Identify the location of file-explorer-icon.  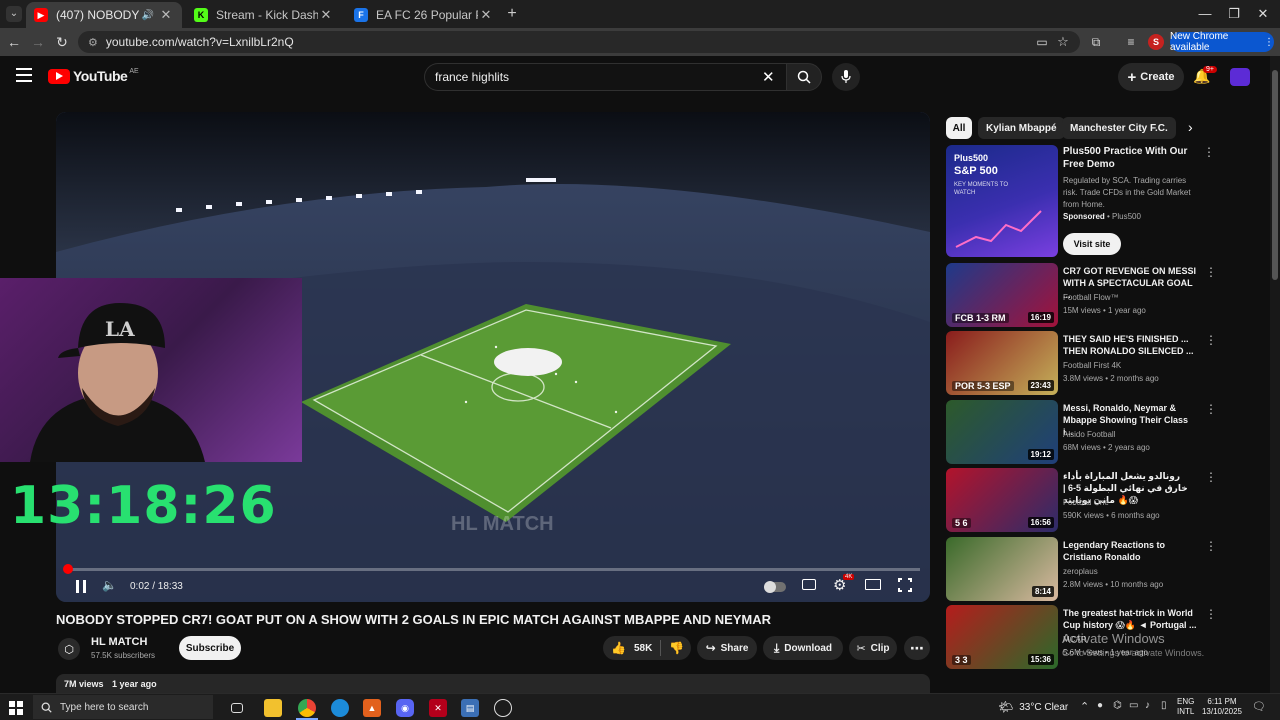
(273, 708).